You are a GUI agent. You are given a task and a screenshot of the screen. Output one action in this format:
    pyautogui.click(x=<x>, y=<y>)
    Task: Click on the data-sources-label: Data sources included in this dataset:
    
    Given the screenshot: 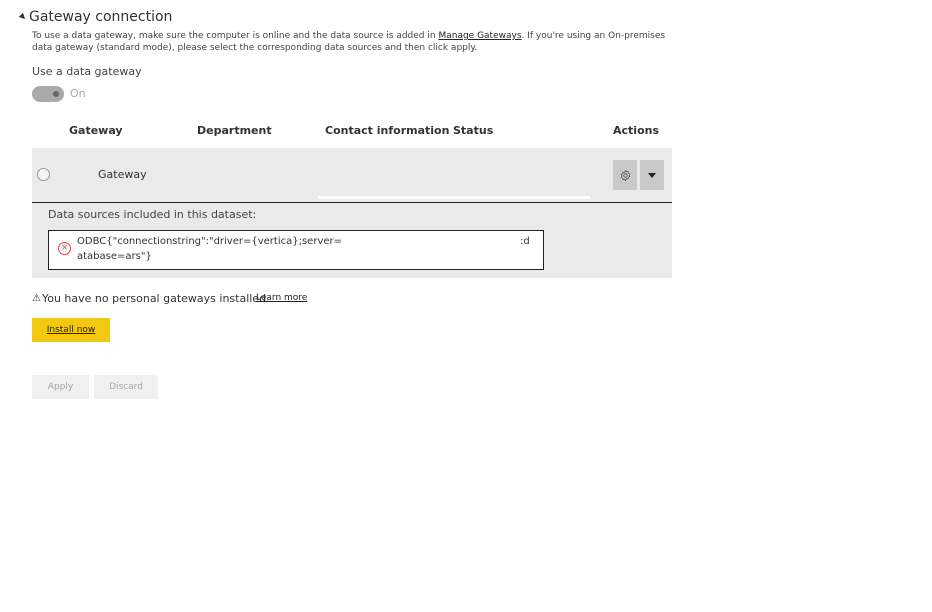 What is the action you would take?
    pyautogui.click(x=152, y=214)
    